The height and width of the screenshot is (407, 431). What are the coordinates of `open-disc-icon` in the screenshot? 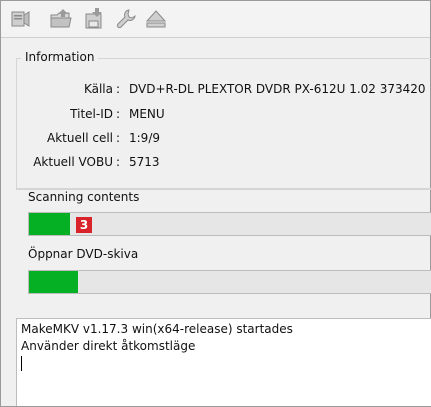 It's located at (61, 19).